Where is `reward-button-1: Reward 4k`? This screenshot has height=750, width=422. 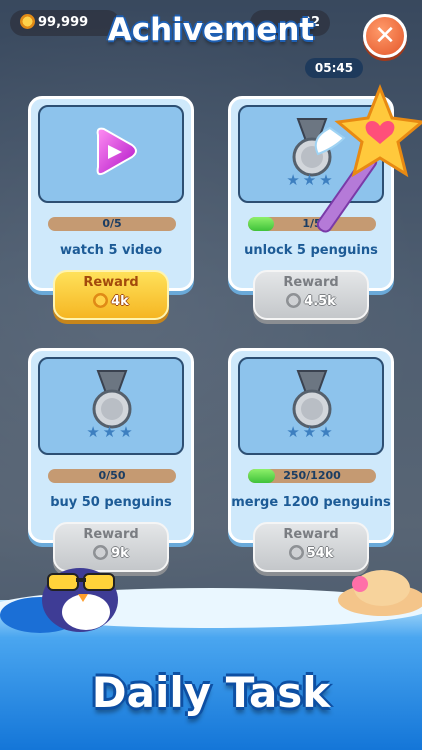
reward-button-1: Reward 4k is located at coordinates (111, 295).